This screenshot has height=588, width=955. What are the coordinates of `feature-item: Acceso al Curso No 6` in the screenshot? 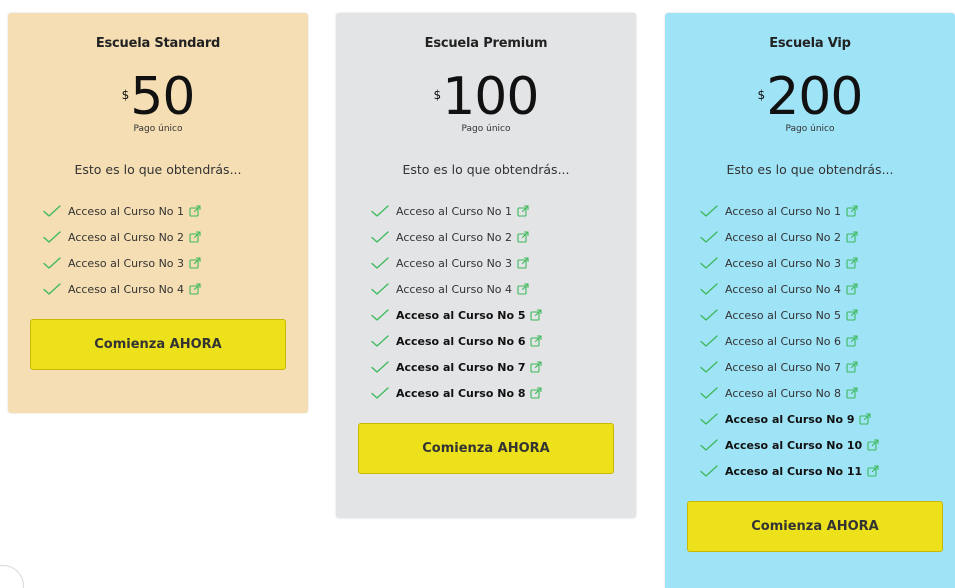 It's located at (456, 341).